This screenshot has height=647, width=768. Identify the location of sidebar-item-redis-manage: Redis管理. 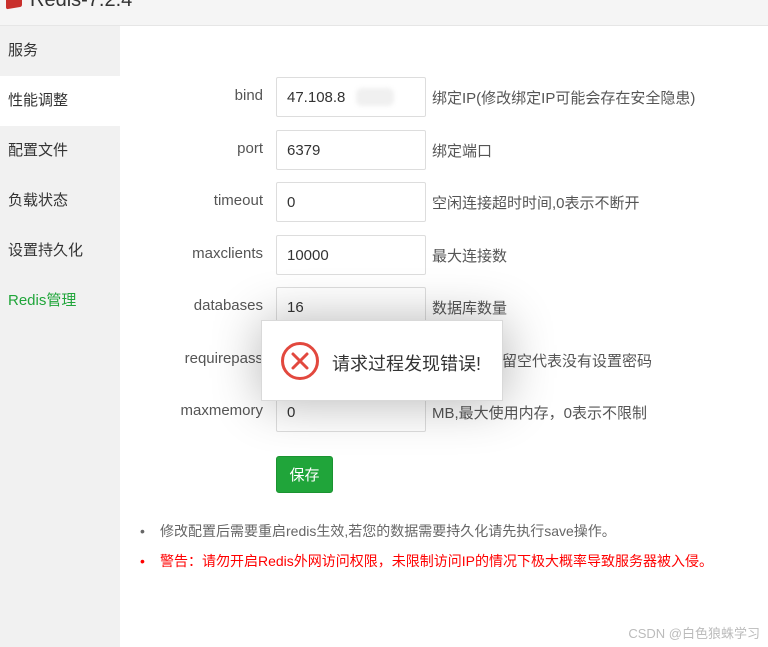
(60, 301).